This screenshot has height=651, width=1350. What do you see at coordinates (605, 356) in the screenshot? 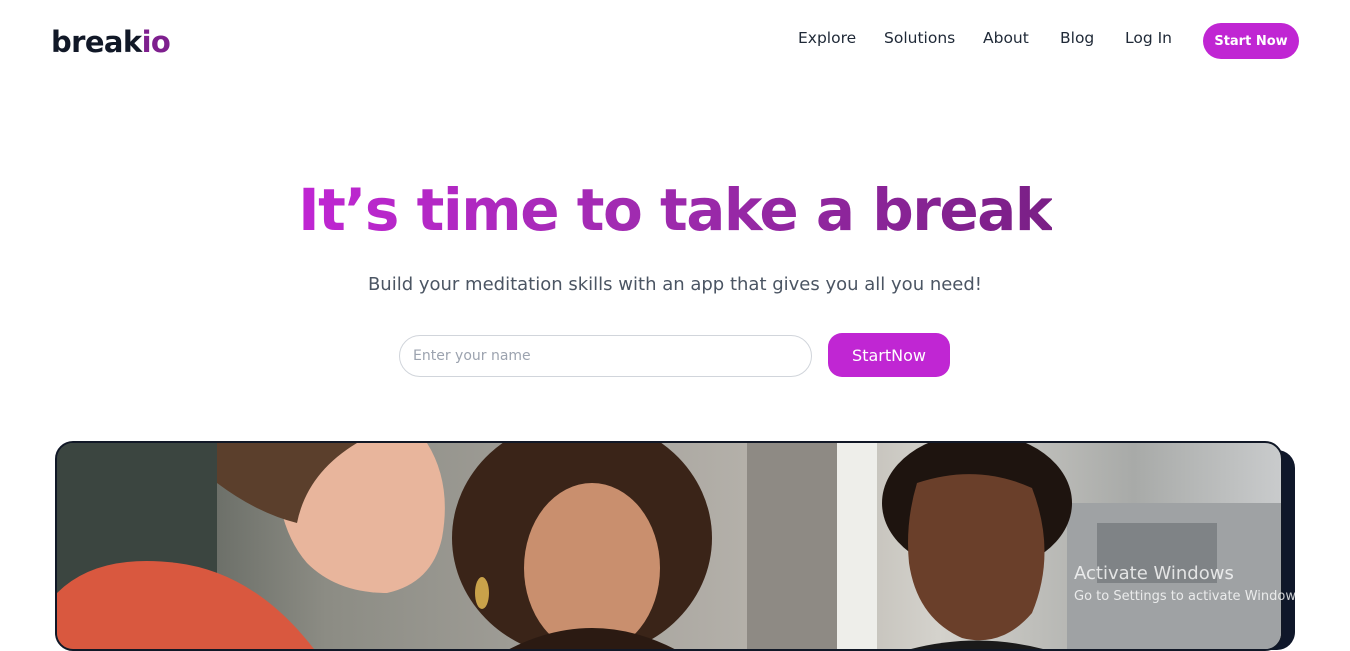
I see `name-input` at bounding box center [605, 356].